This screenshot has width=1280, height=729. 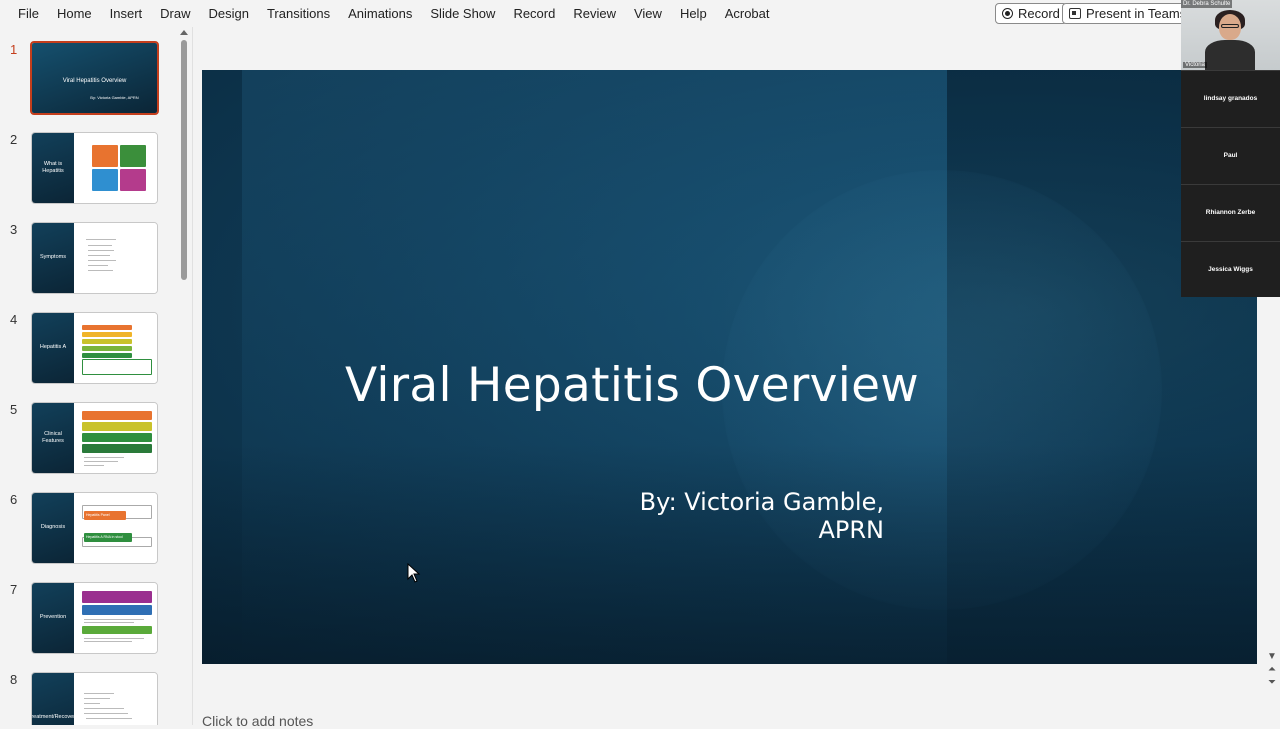 I want to click on slide-thumbnail-7: 7 Prevention, so click(x=90, y=619).